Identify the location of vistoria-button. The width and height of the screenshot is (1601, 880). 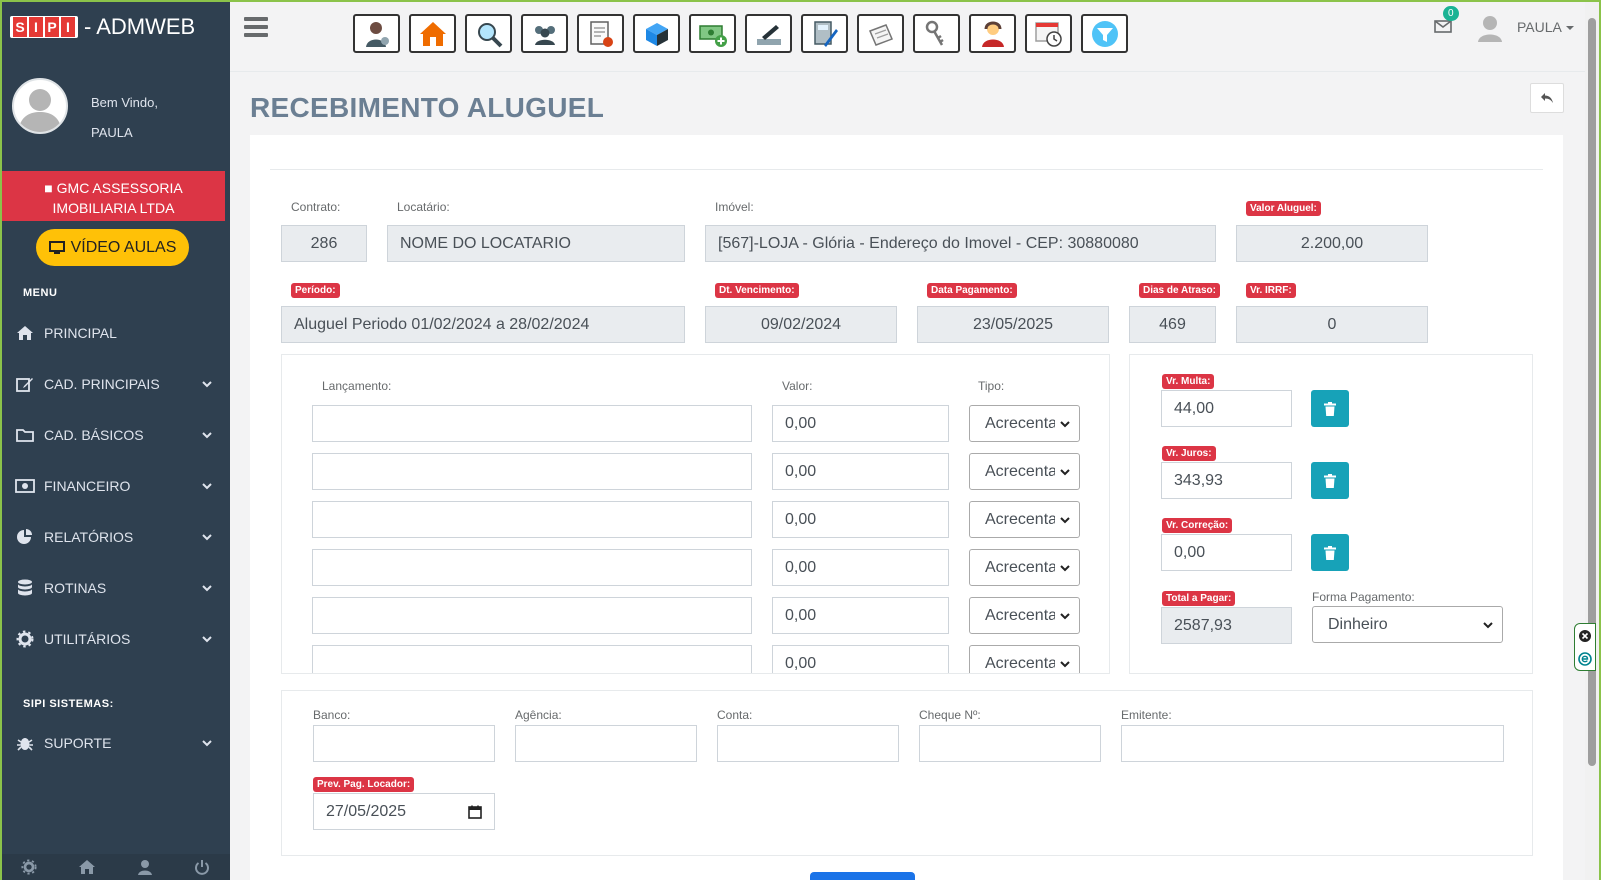
(488, 33).